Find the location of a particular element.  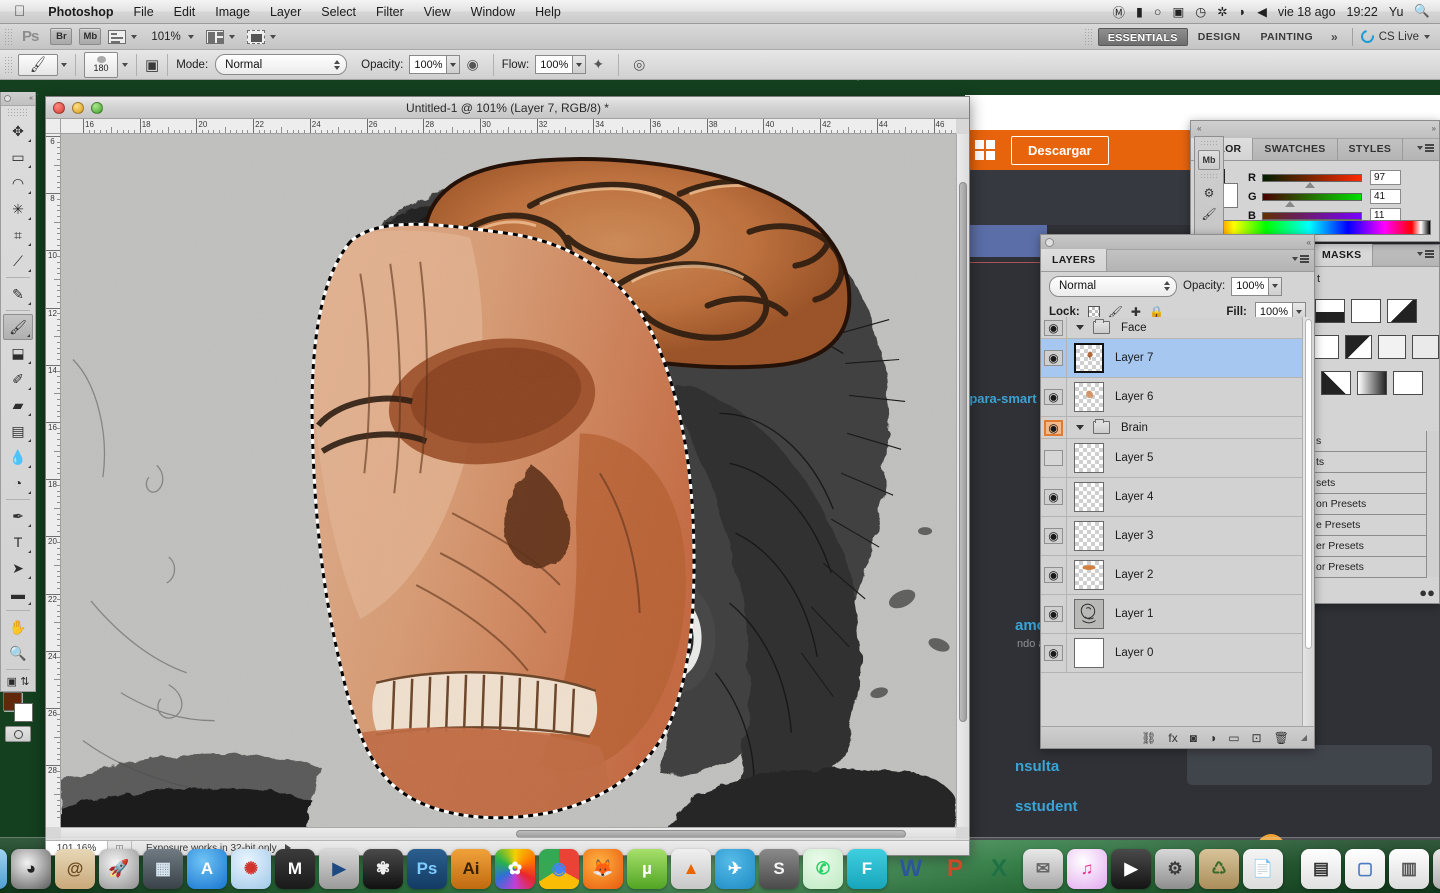

airbrush-icon: ✦ is located at coordinates (598, 64).